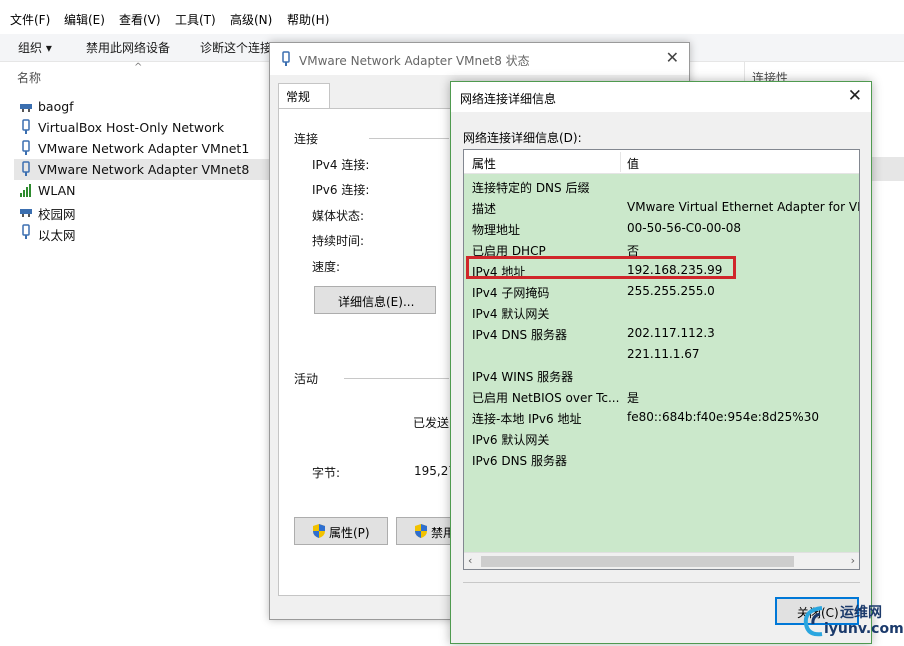  I want to click on name-column-header: 名称, so click(29, 77).